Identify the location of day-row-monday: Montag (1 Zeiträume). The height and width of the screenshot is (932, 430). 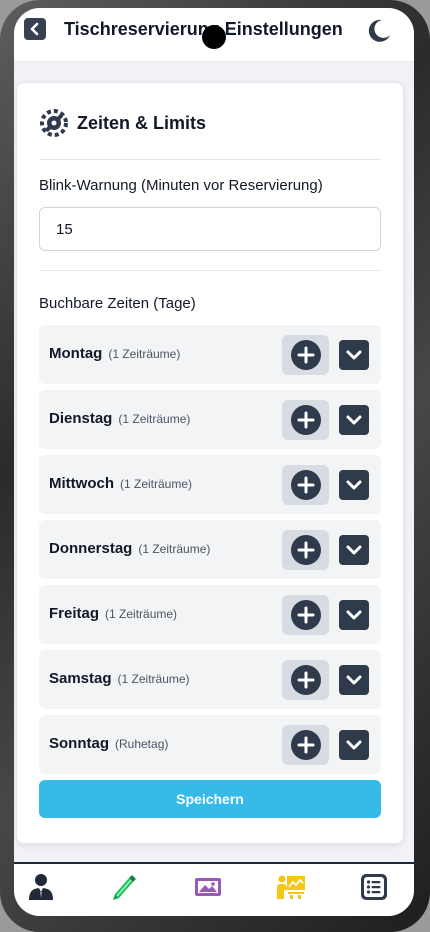
(210, 354).